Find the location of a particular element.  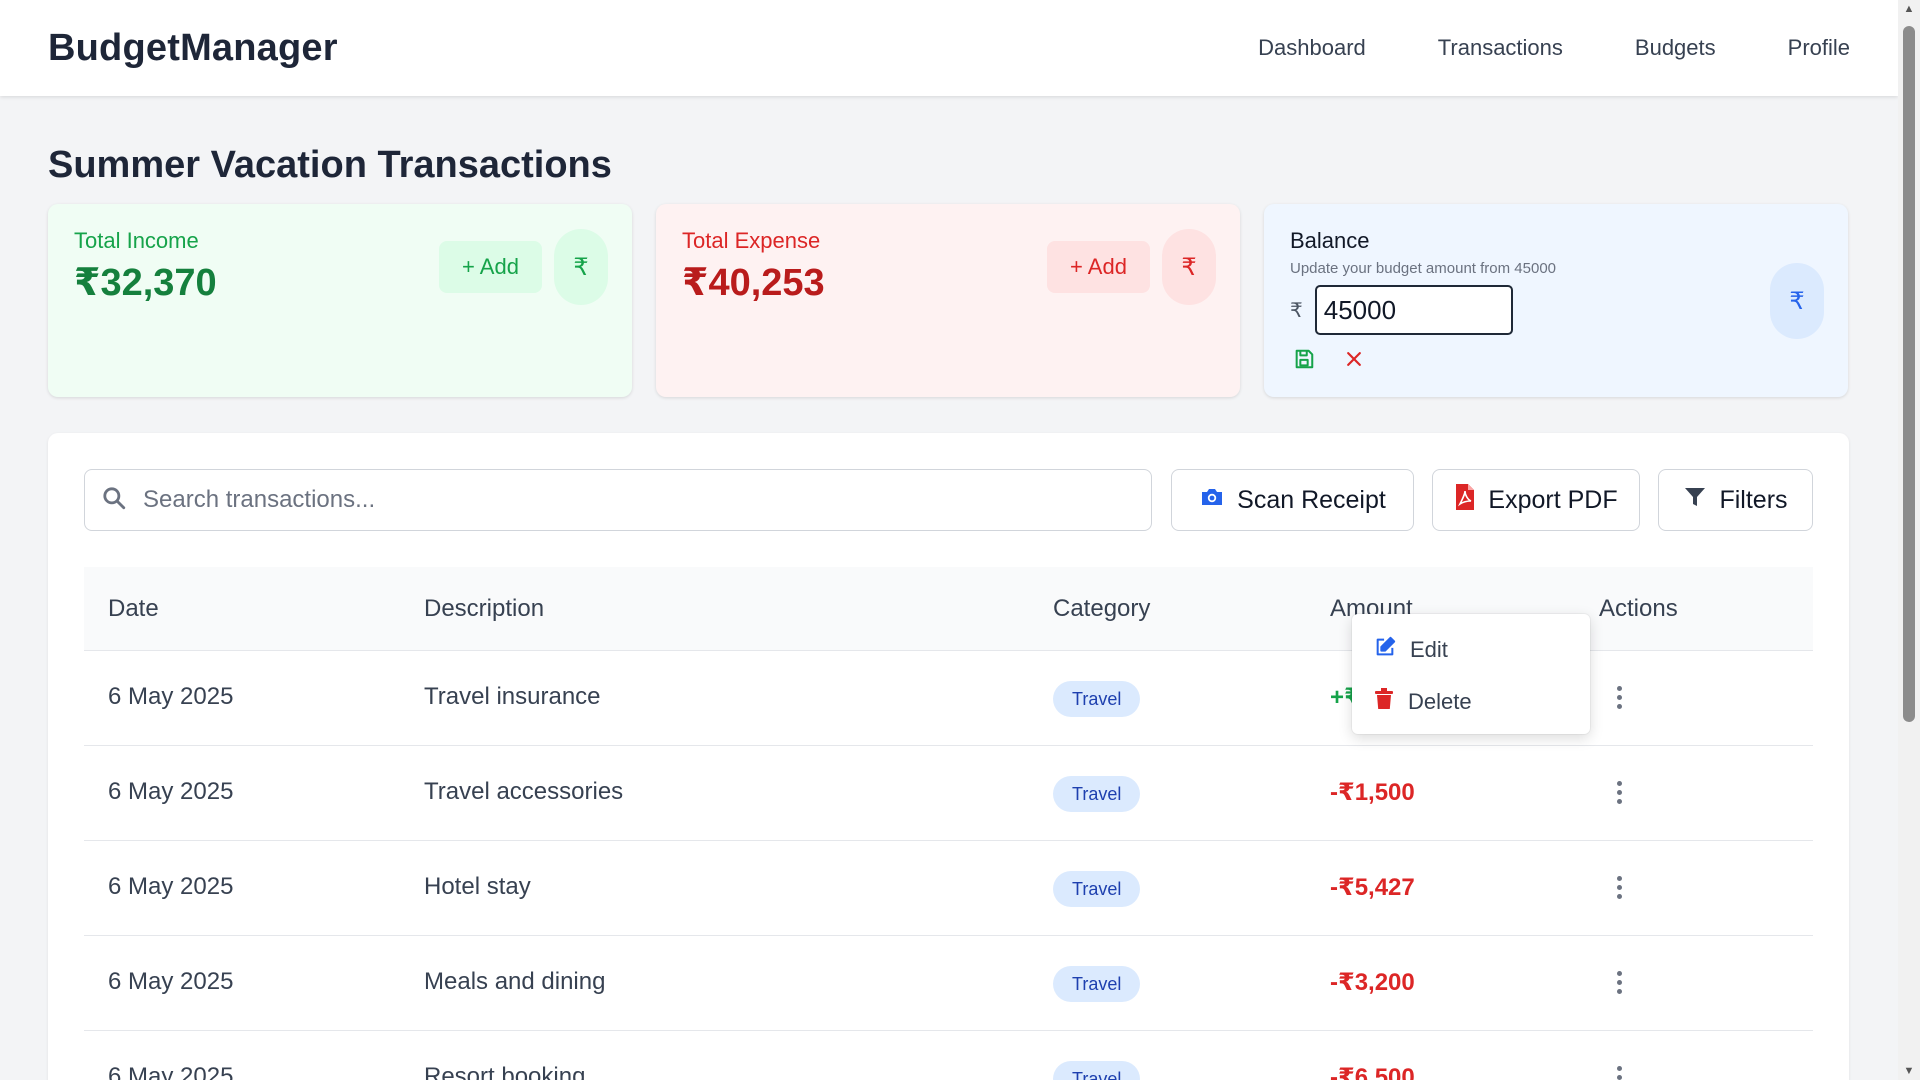

search-box is located at coordinates (618, 500).